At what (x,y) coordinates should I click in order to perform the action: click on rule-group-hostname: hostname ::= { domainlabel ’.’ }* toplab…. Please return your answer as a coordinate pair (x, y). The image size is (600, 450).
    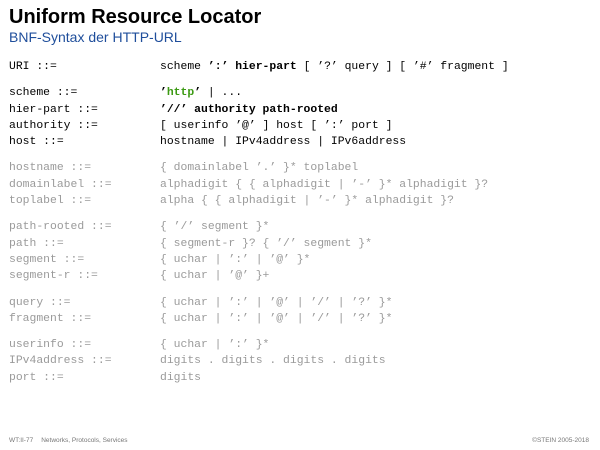
    Looking at the image, I should click on (299, 184).